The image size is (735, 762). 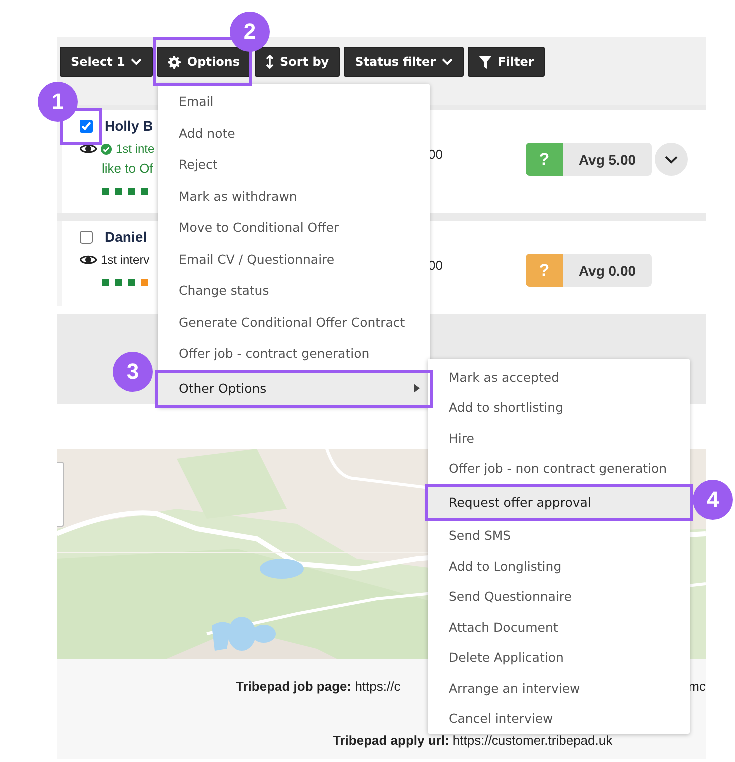 What do you see at coordinates (294, 259) in the screenshot?
I see `menu-item: Email CV / Questionnaire` at bounding box center [294, 259].